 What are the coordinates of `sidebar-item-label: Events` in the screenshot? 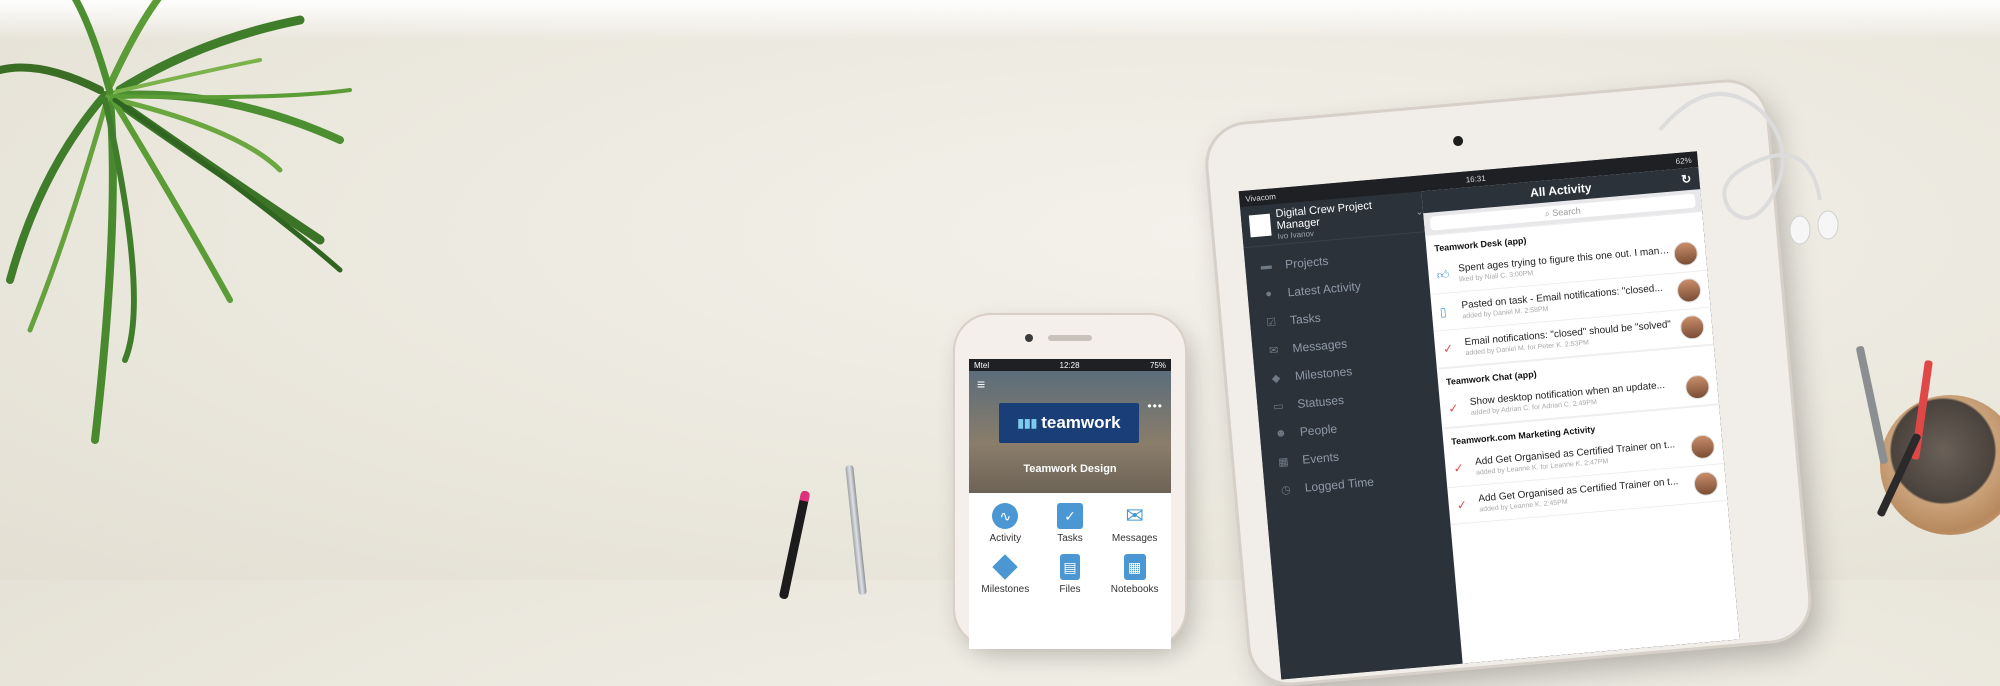 It's located at (1320, 458).